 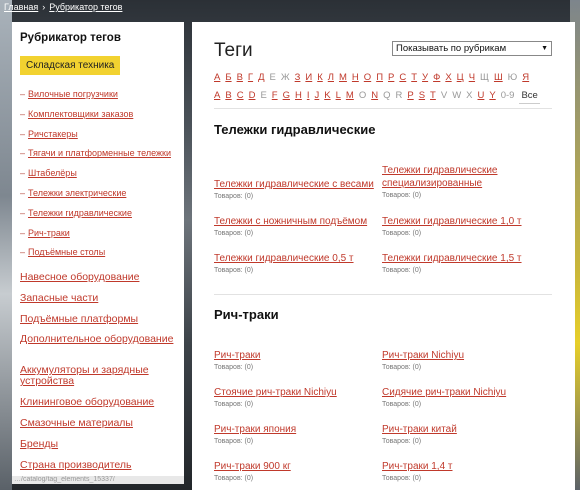 I want to click on letter-link: D, so click(x=252, y=95).